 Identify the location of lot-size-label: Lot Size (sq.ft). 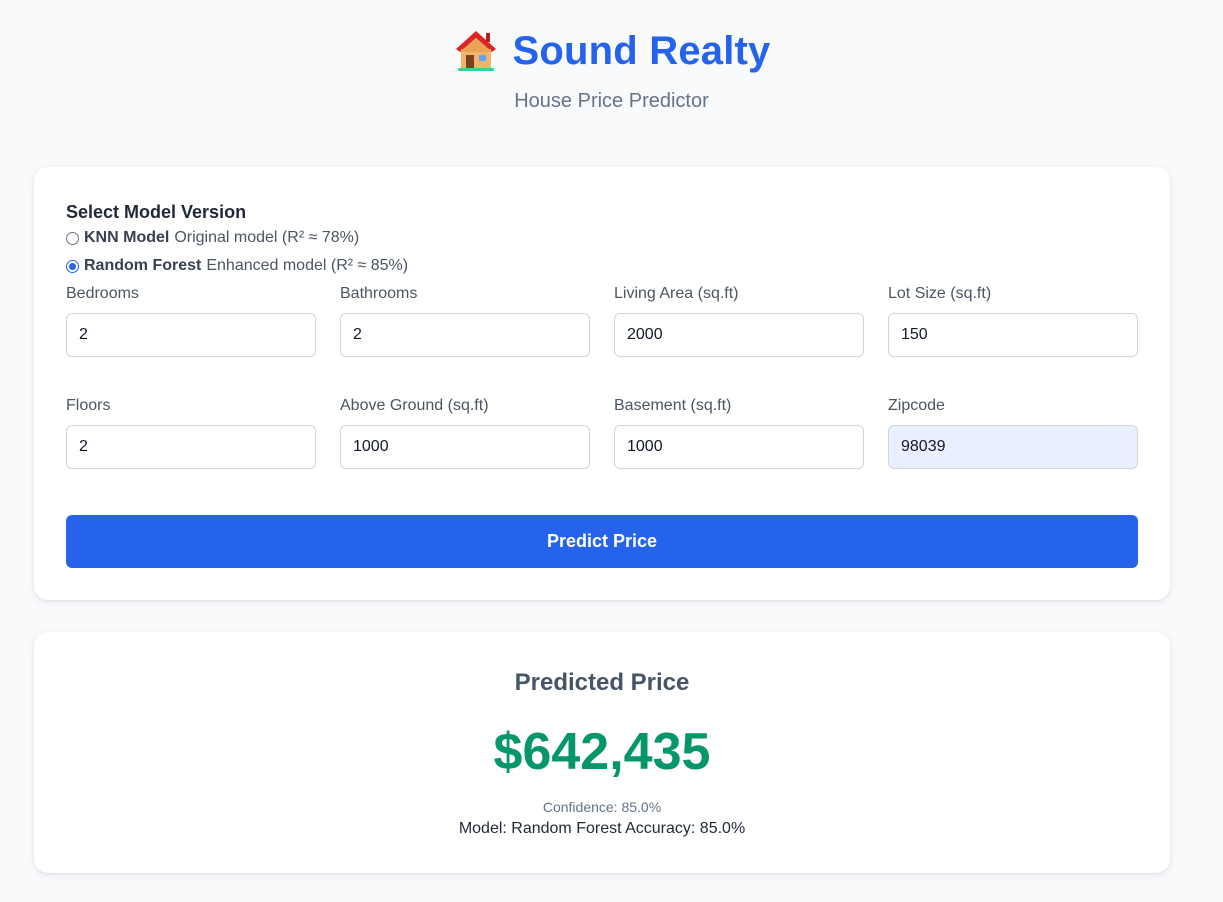
(940, 293).